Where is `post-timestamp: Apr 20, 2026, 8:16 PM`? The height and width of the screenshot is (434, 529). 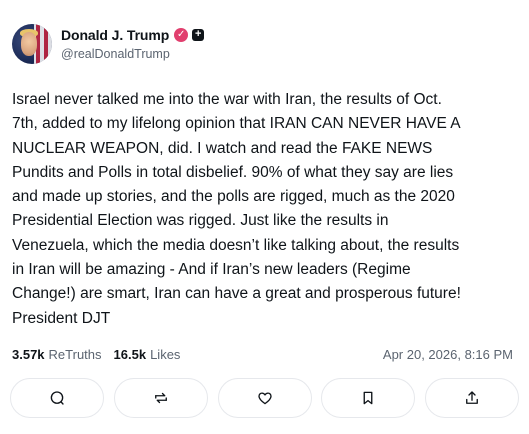 post-timestamp: Apr 20, 2026, 8:16 PM is located at coordinates (448, 354).